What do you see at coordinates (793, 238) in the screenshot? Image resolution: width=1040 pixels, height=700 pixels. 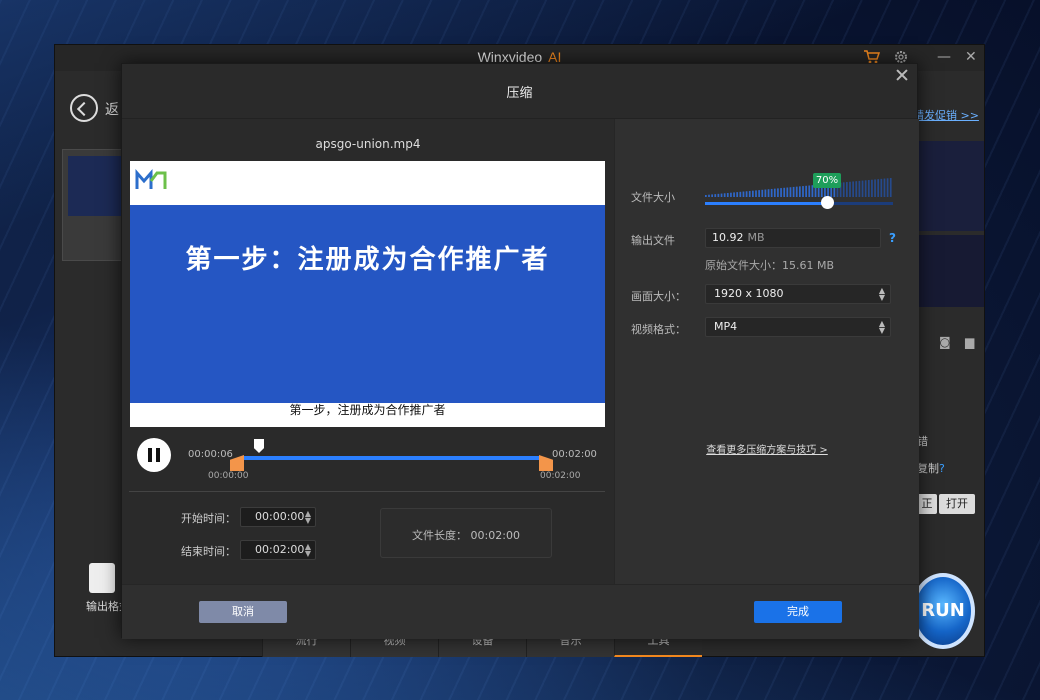 I see `output-size-input: 10.92 MB` at bounding box center [793, 238].